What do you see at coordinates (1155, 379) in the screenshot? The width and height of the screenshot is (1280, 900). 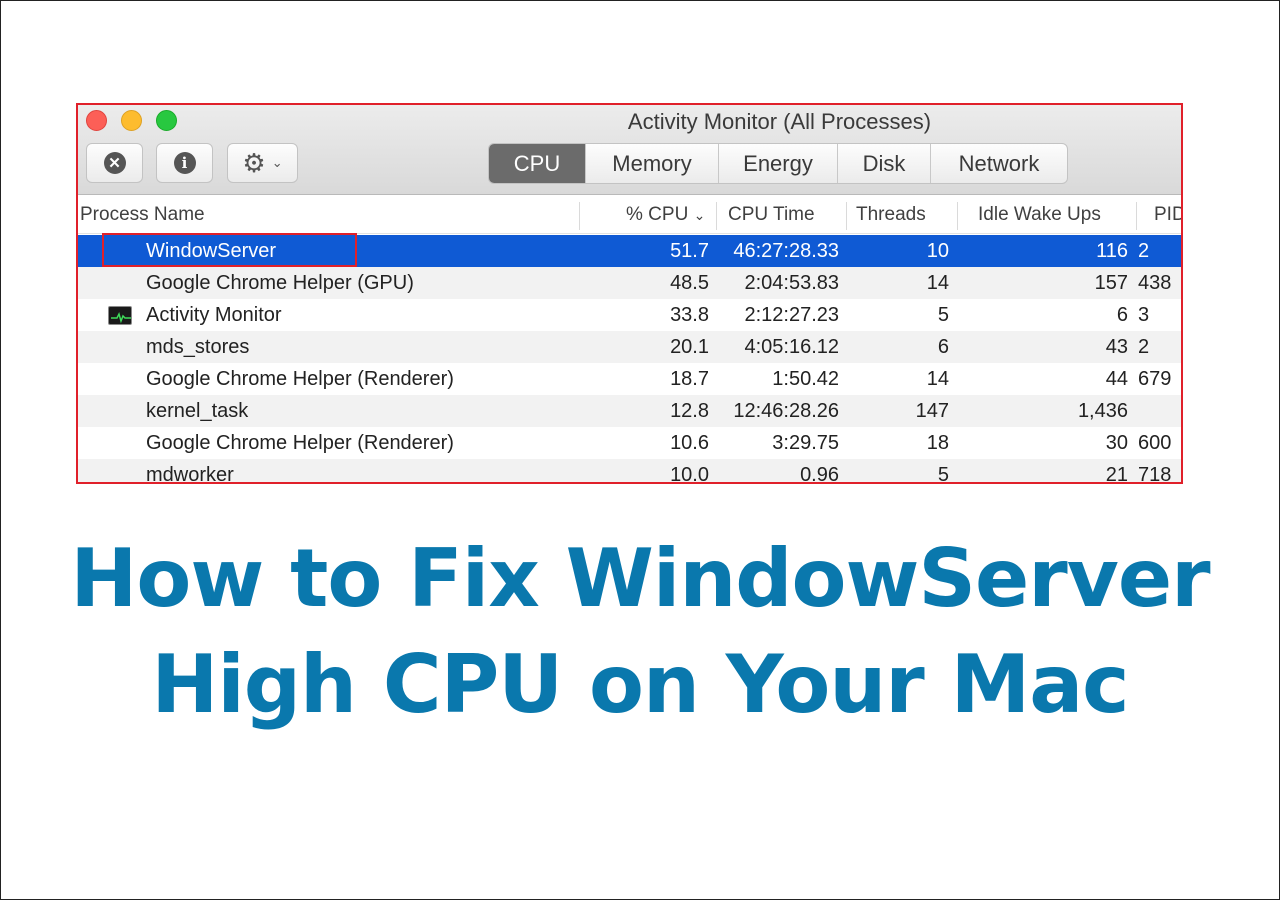 I see `pid: 679` at bounding box center [1155, 379].